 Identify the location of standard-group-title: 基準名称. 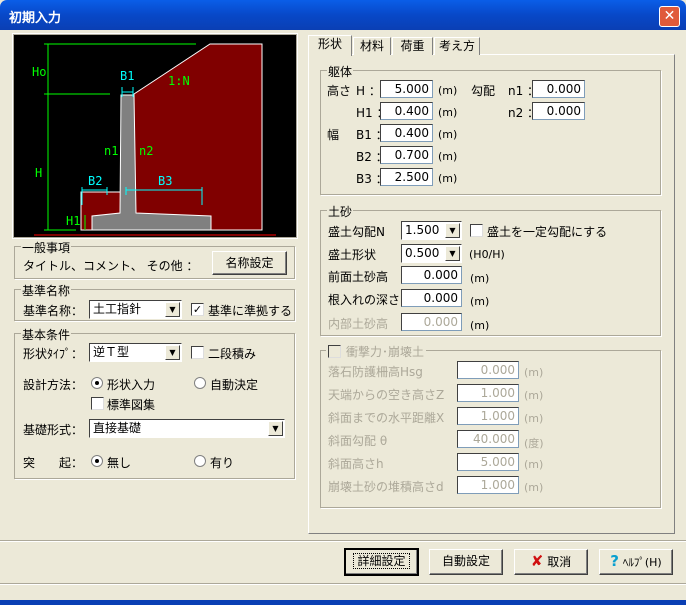
(46, 290).